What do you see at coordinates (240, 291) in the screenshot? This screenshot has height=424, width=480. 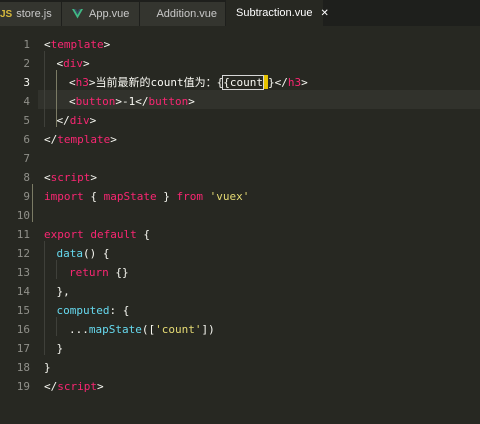 I see `code-line: 14},` at bounding box center [240, 291].